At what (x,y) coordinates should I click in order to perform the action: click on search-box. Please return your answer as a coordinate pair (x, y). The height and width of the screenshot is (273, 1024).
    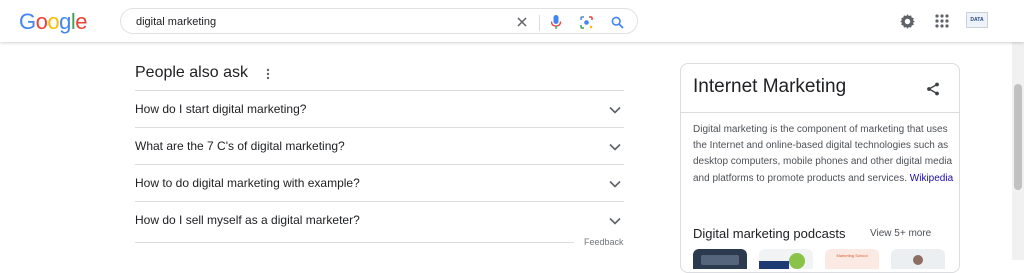
    Looking at the image, I should click on (379, 21).